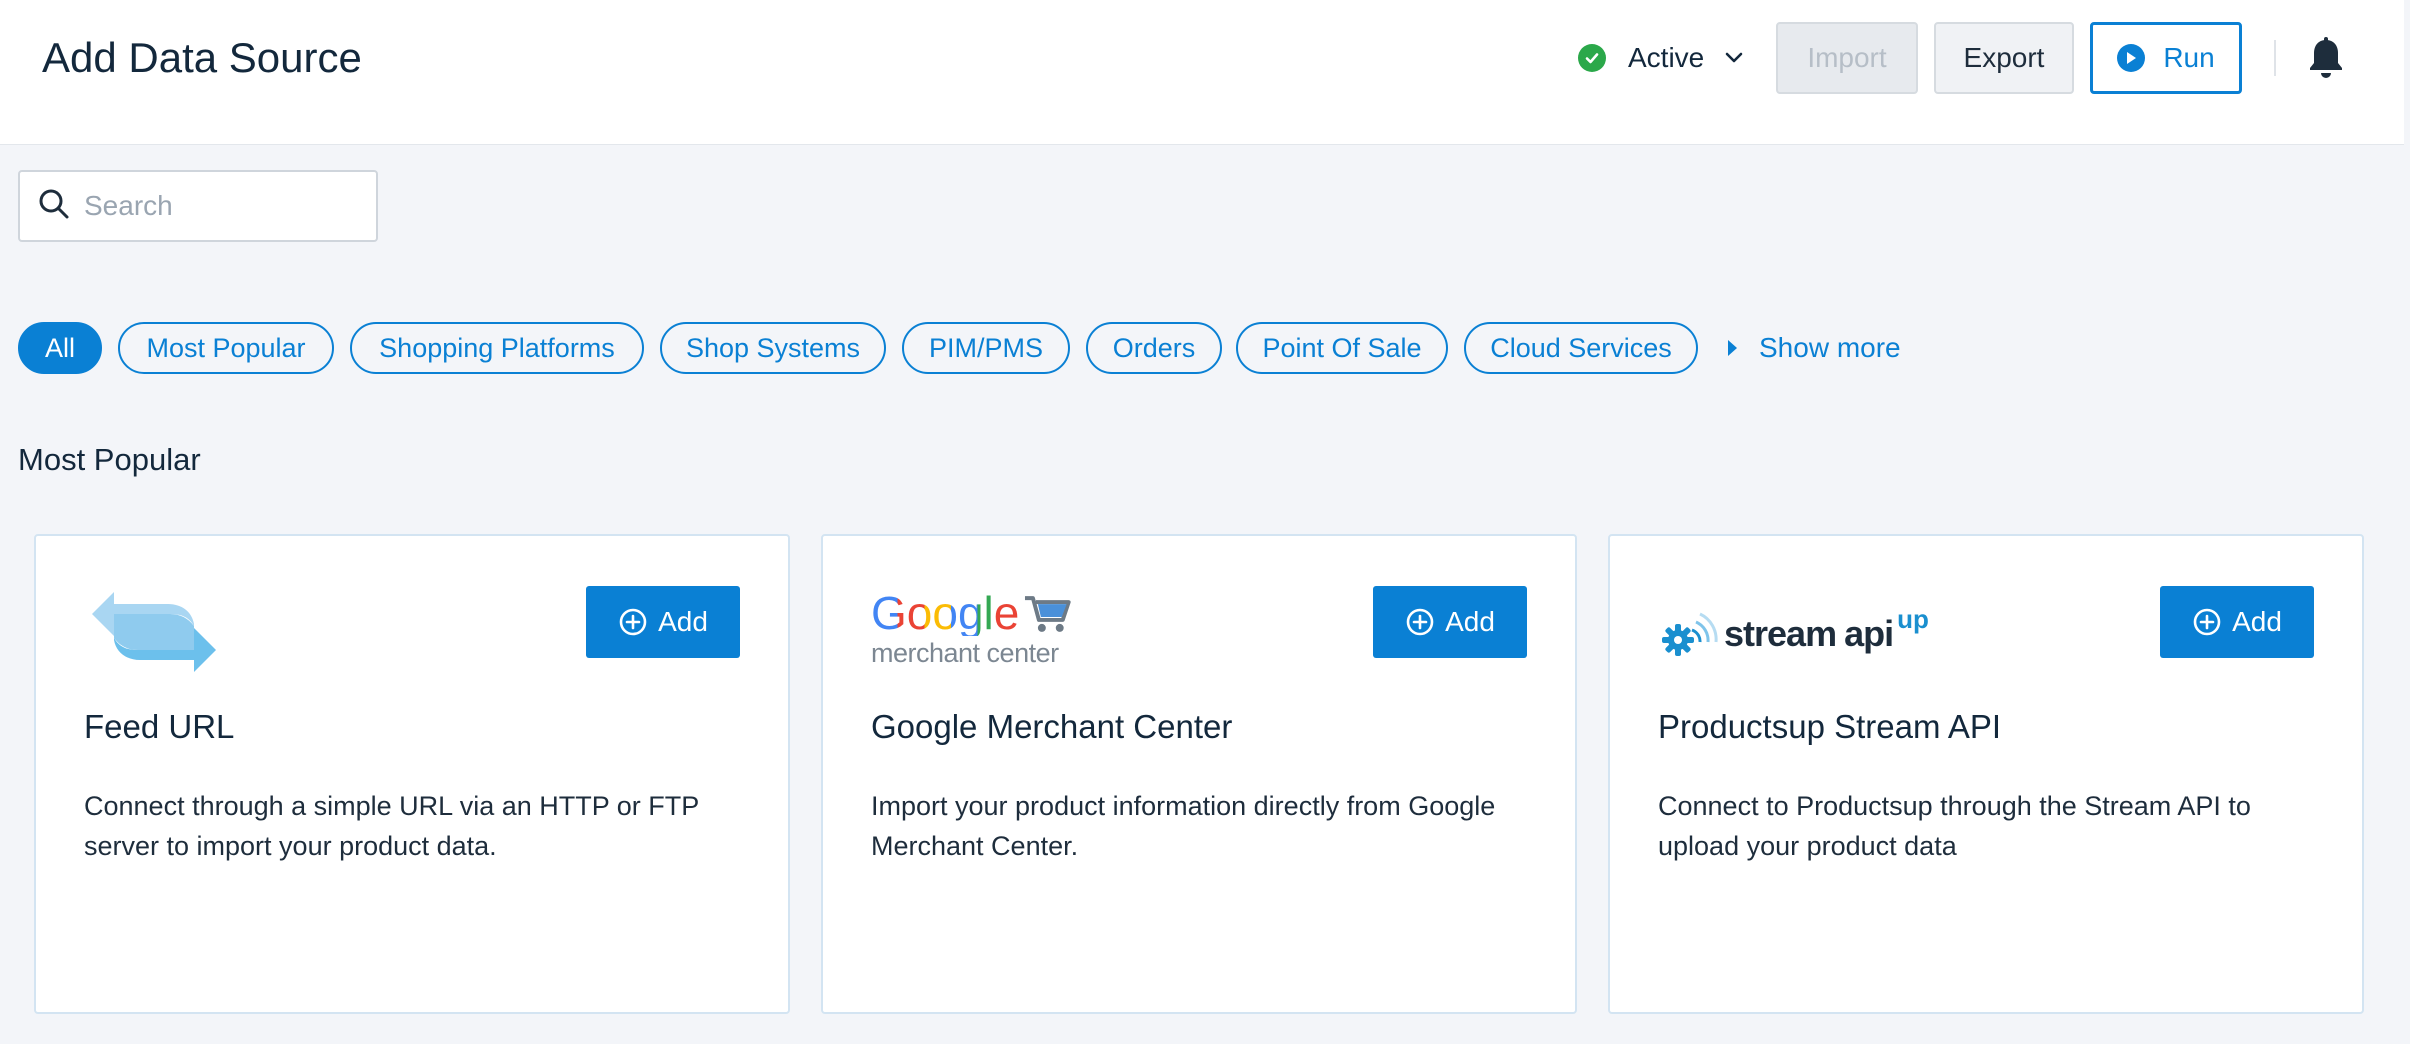 The image size is (2410, 1044). I want to click on api-wordmark: api, so click(1869, 633).